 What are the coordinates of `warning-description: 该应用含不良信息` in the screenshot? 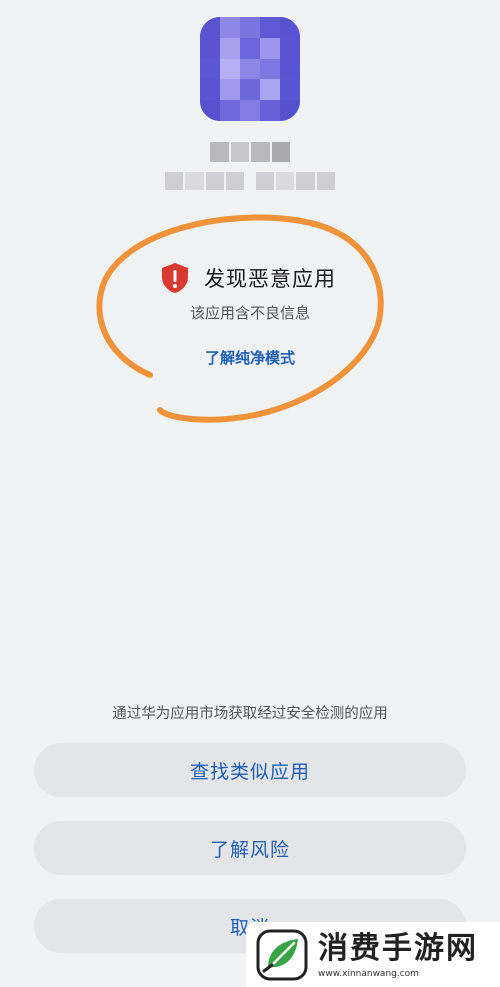 It's located at (249, 313).